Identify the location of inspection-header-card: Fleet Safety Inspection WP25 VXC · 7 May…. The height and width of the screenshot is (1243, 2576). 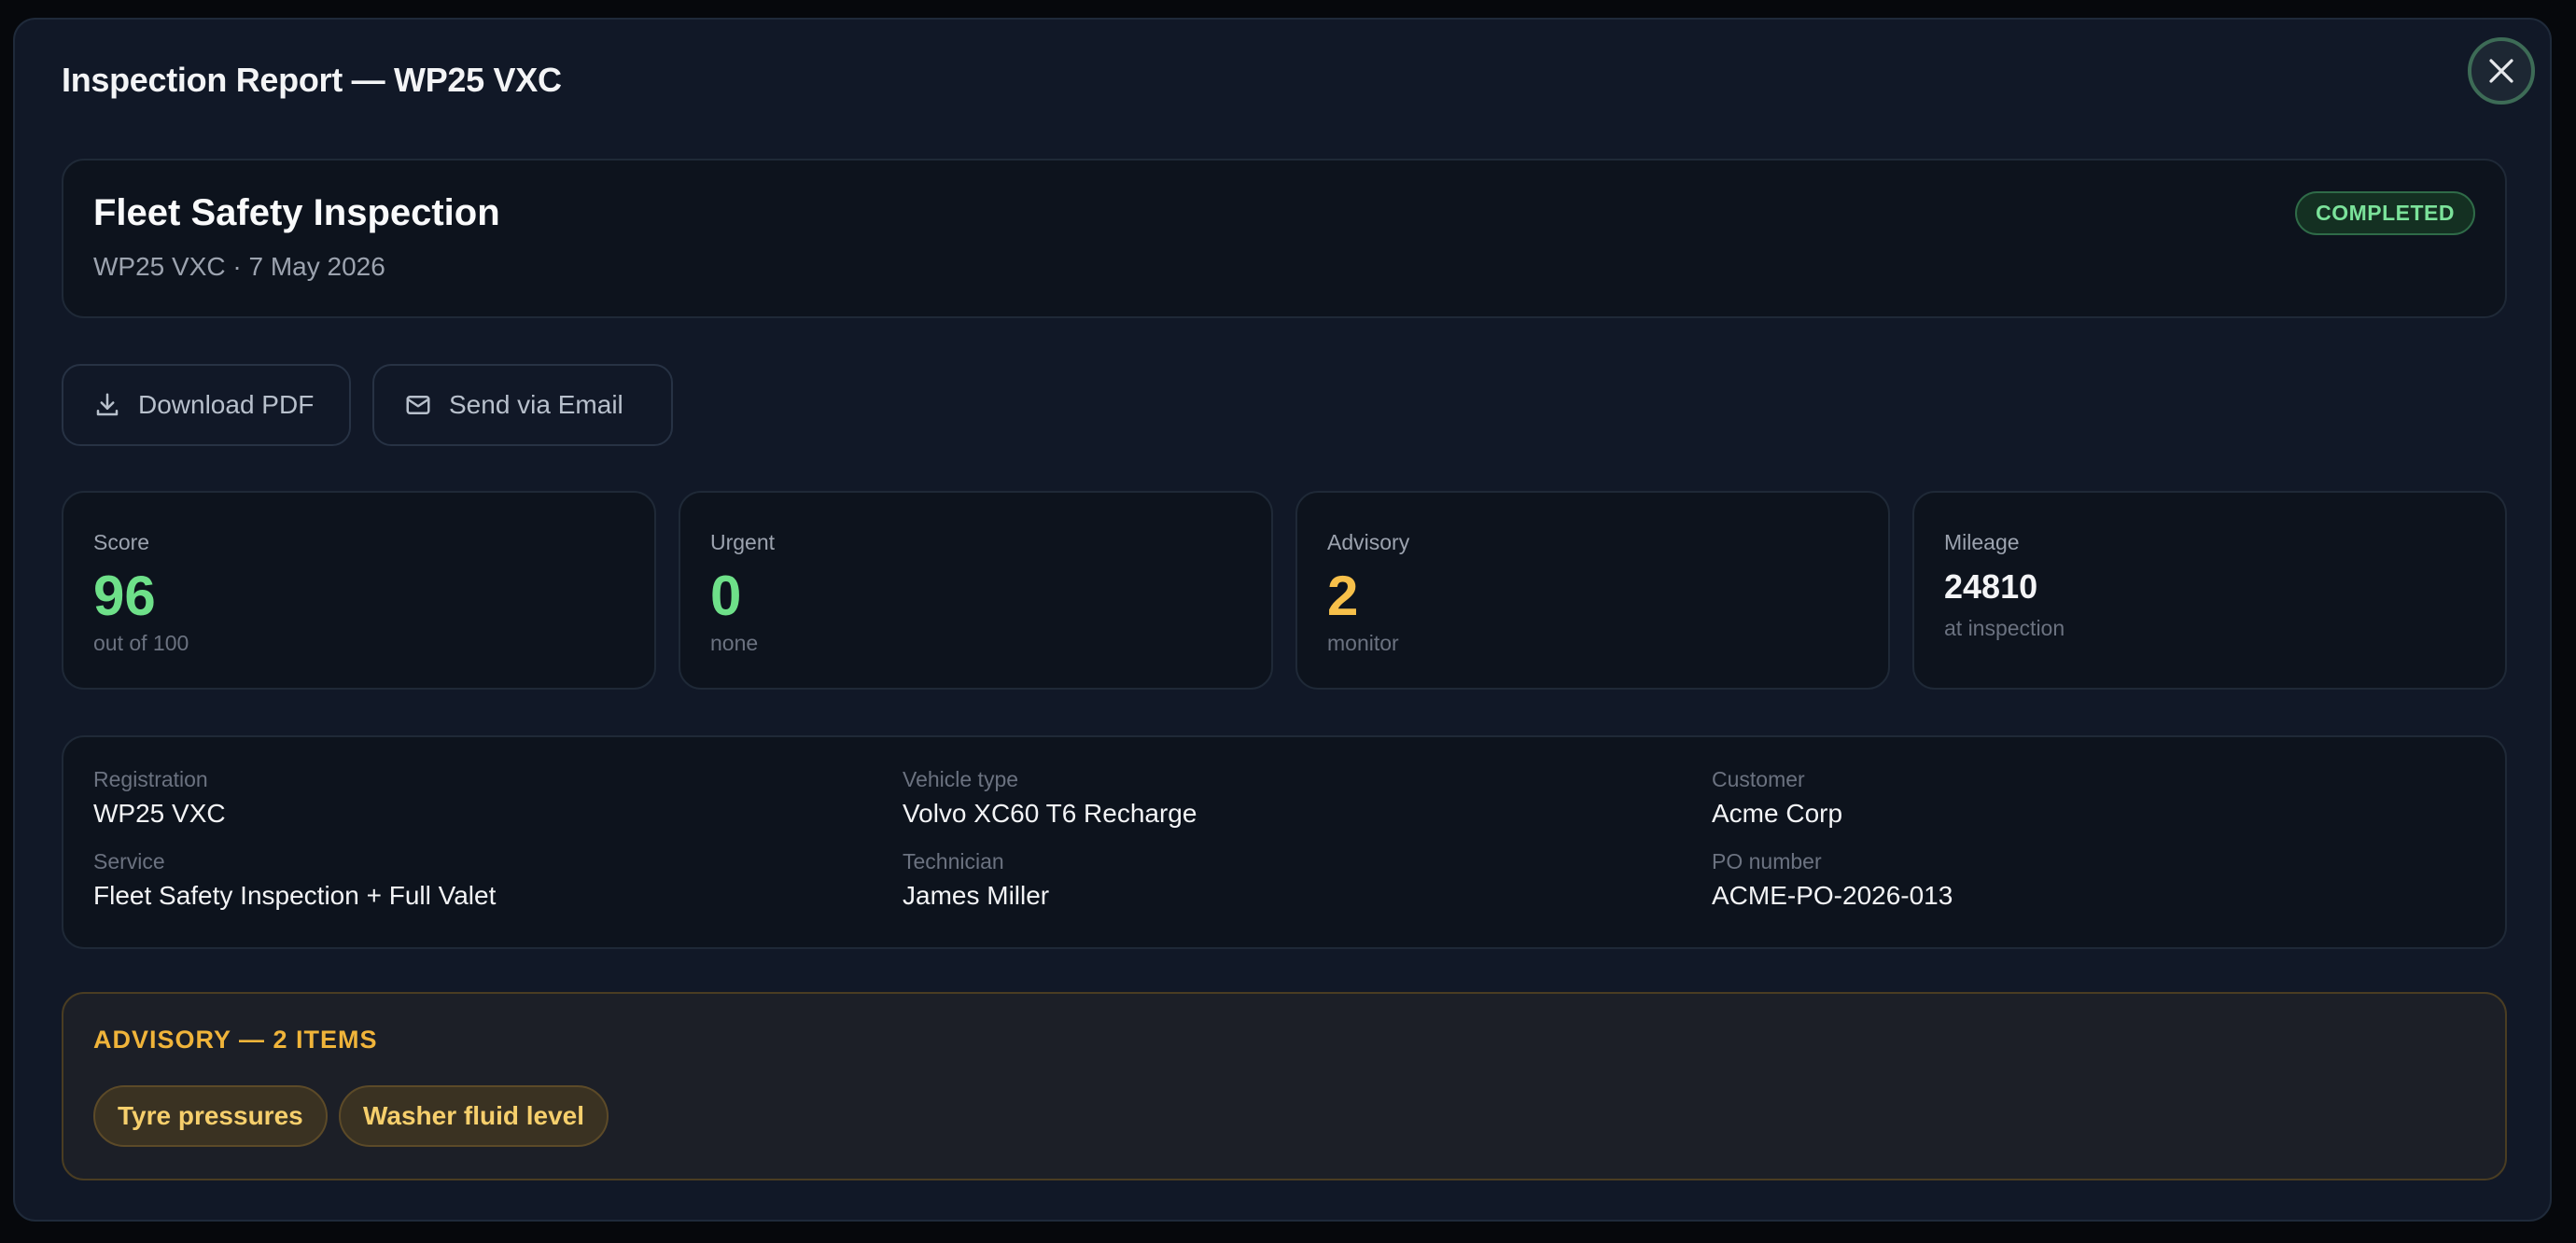
(1284, 238).